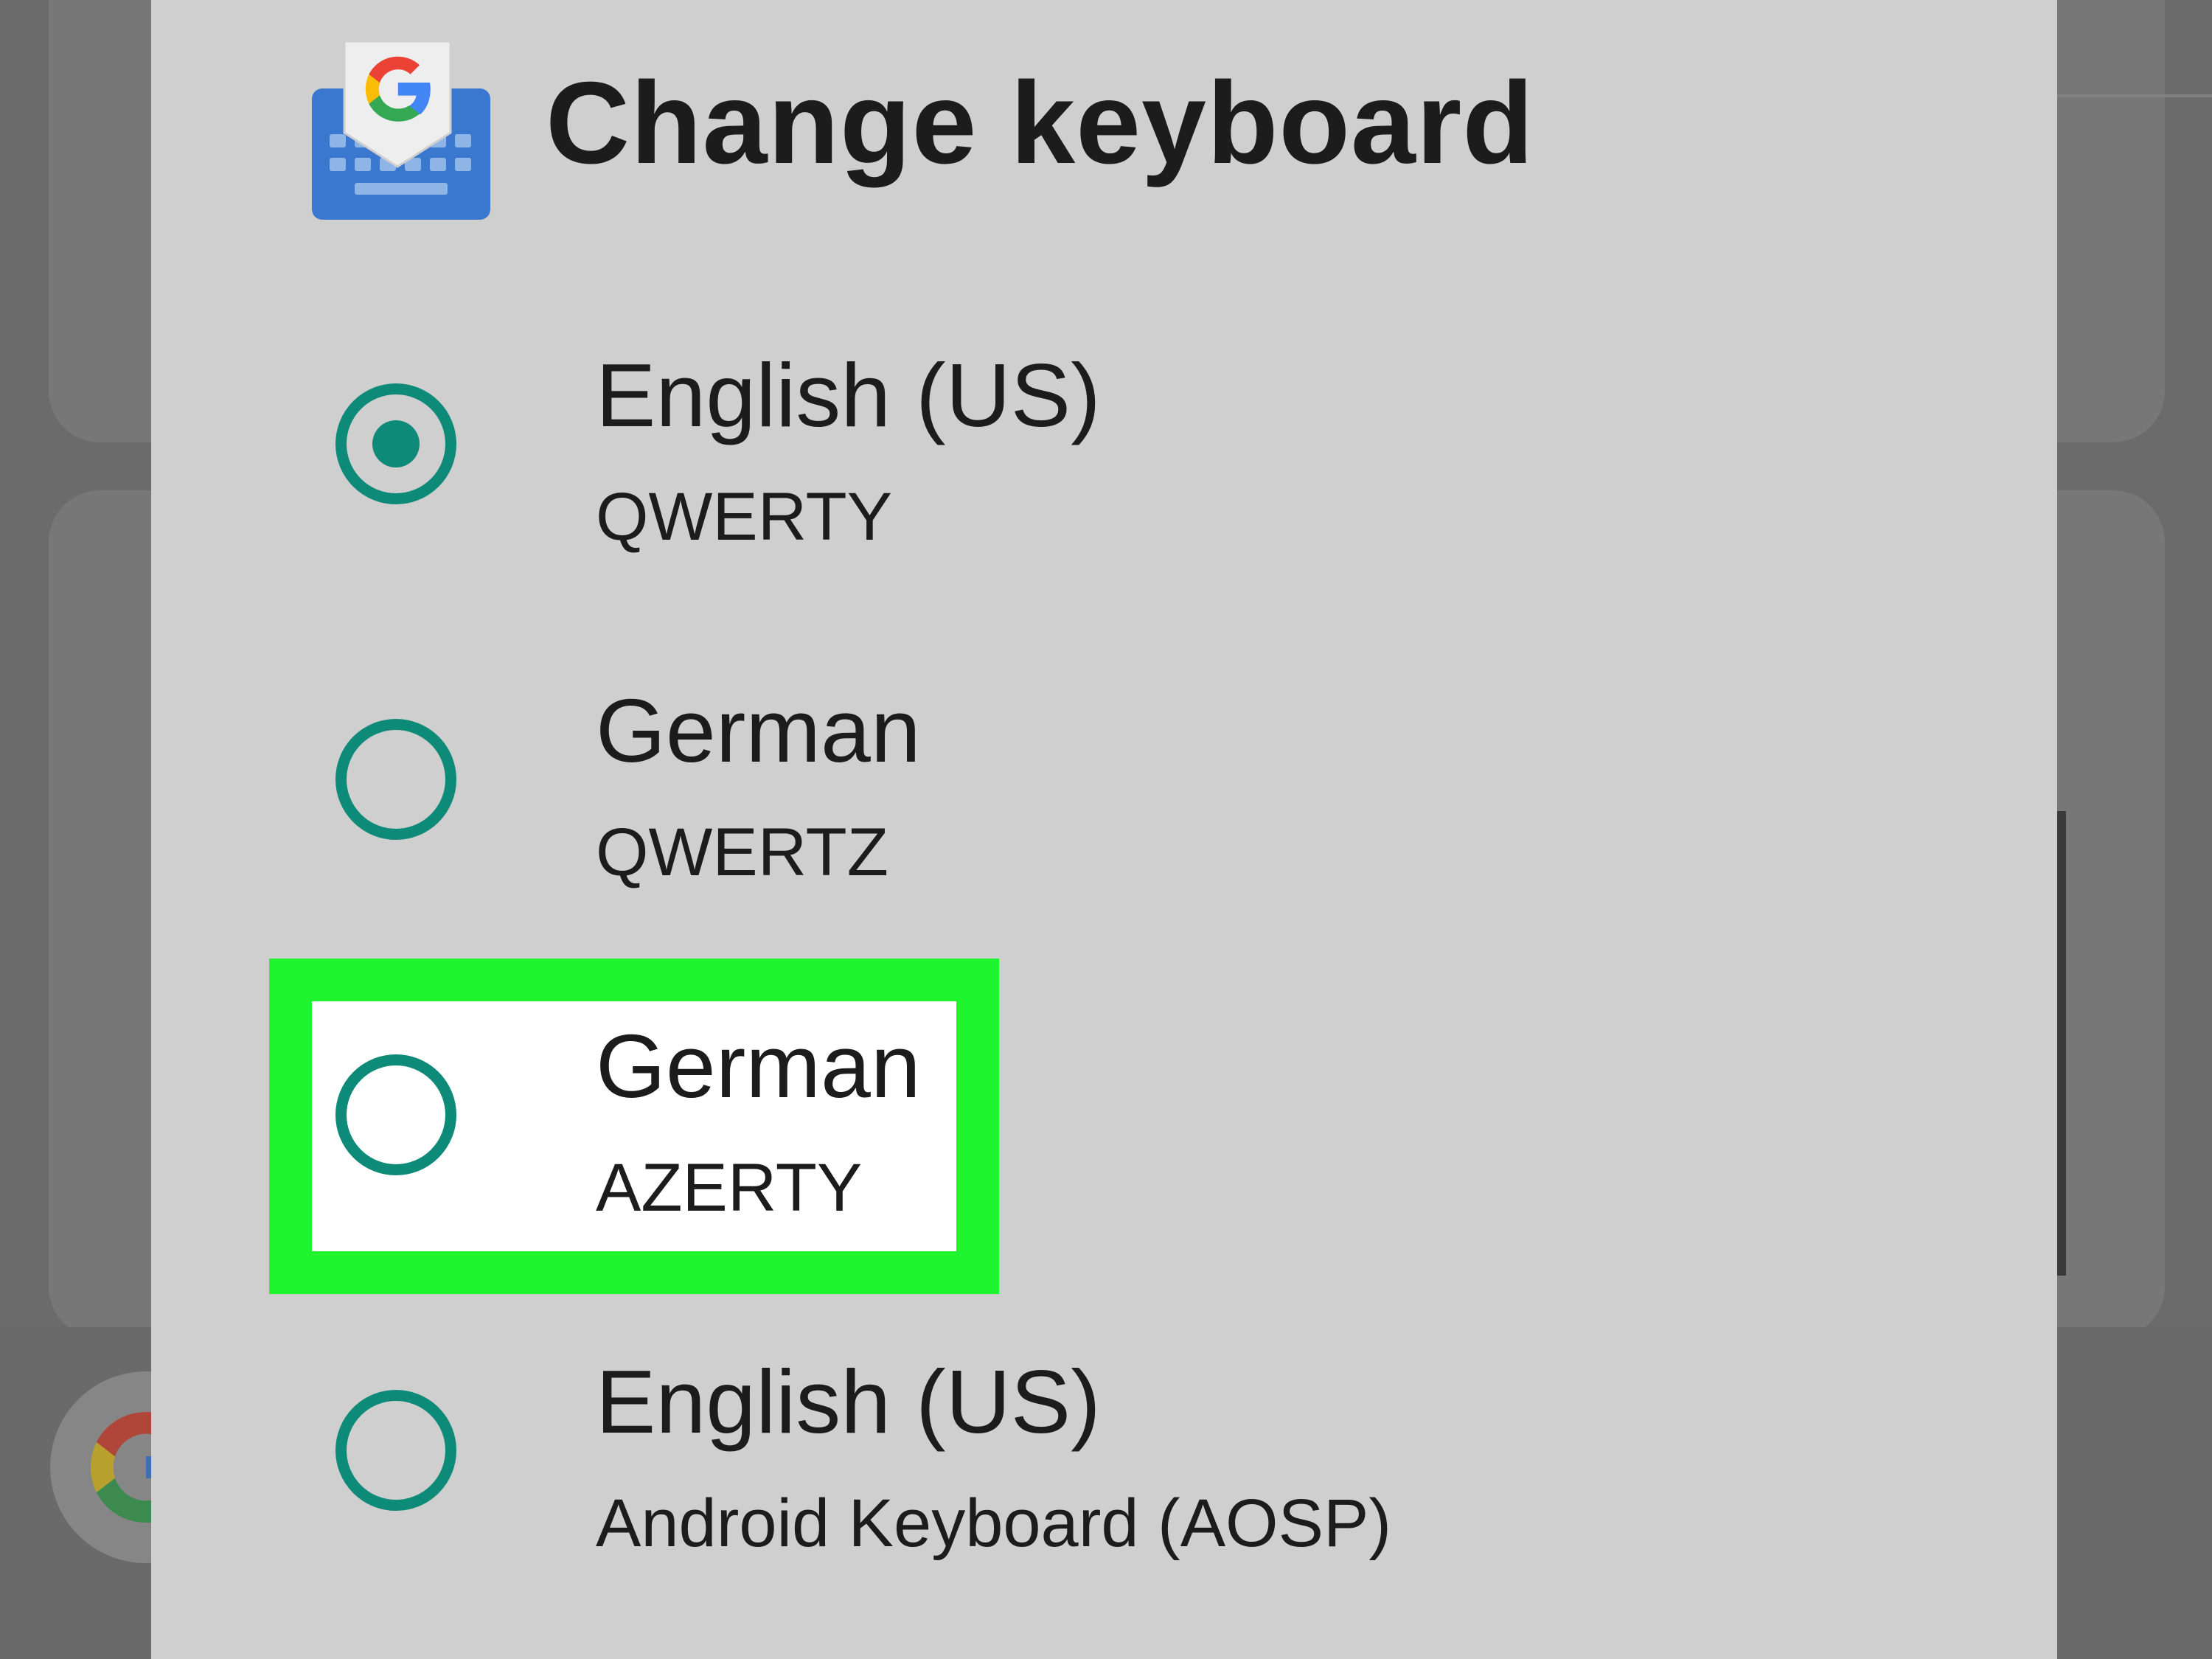 This screenshot has height=1659, width=2212. What do you see at coordinates (742, 852) in the screenshot?
I see `option-layout: QWERTZ` at bounding box center [742, 852].